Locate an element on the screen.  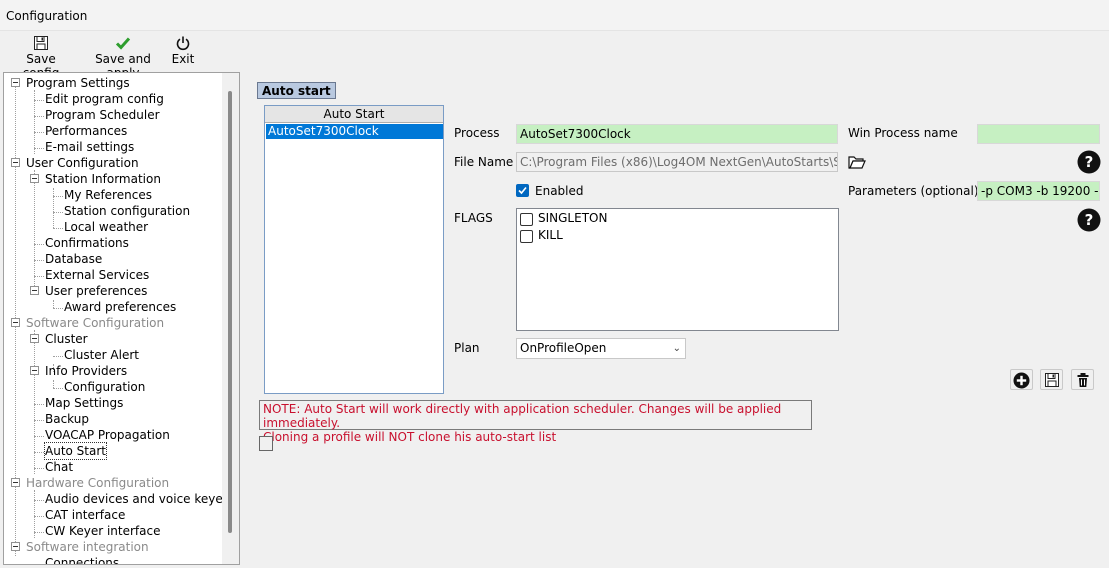
tree-node-station-configuration: Station configuration is located at coordinates (127, 211).